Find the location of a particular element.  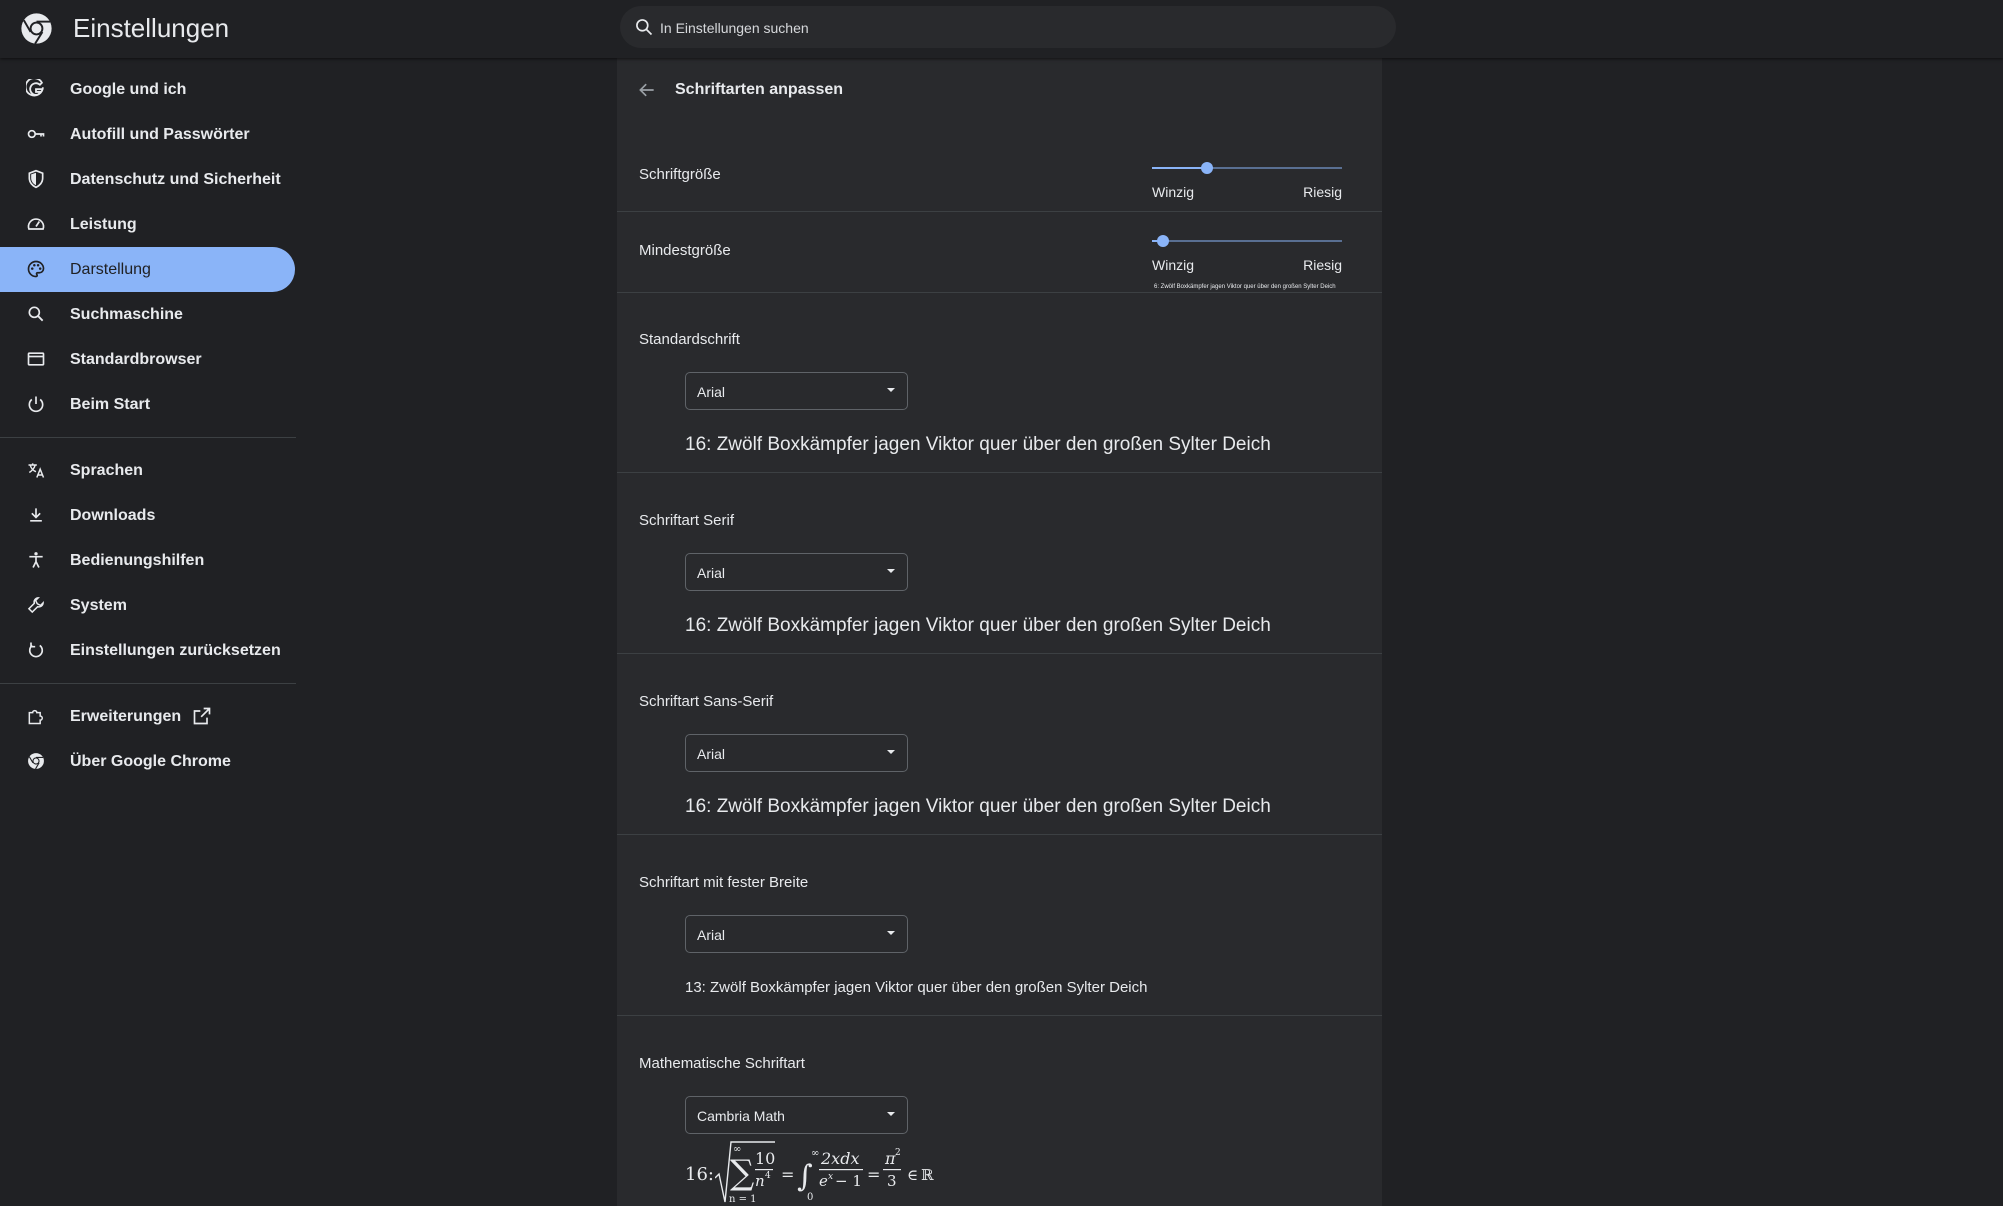

sidebar-item-extensions: Erweiterungen is located at coordinates (148, 716).